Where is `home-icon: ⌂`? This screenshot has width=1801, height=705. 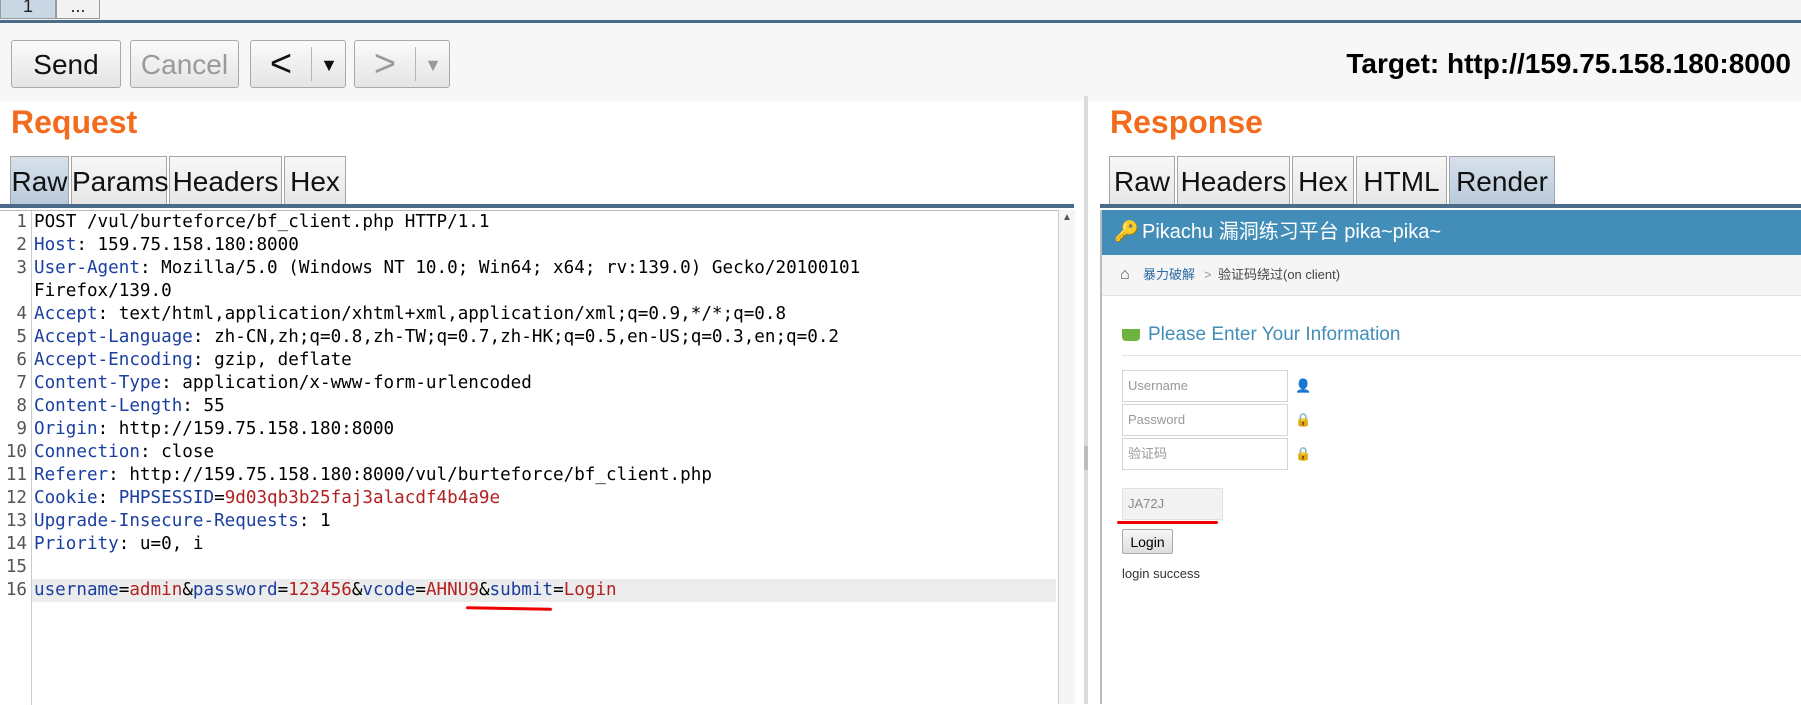
home-icon: ⌂ is located at coordinates (1125, 274).